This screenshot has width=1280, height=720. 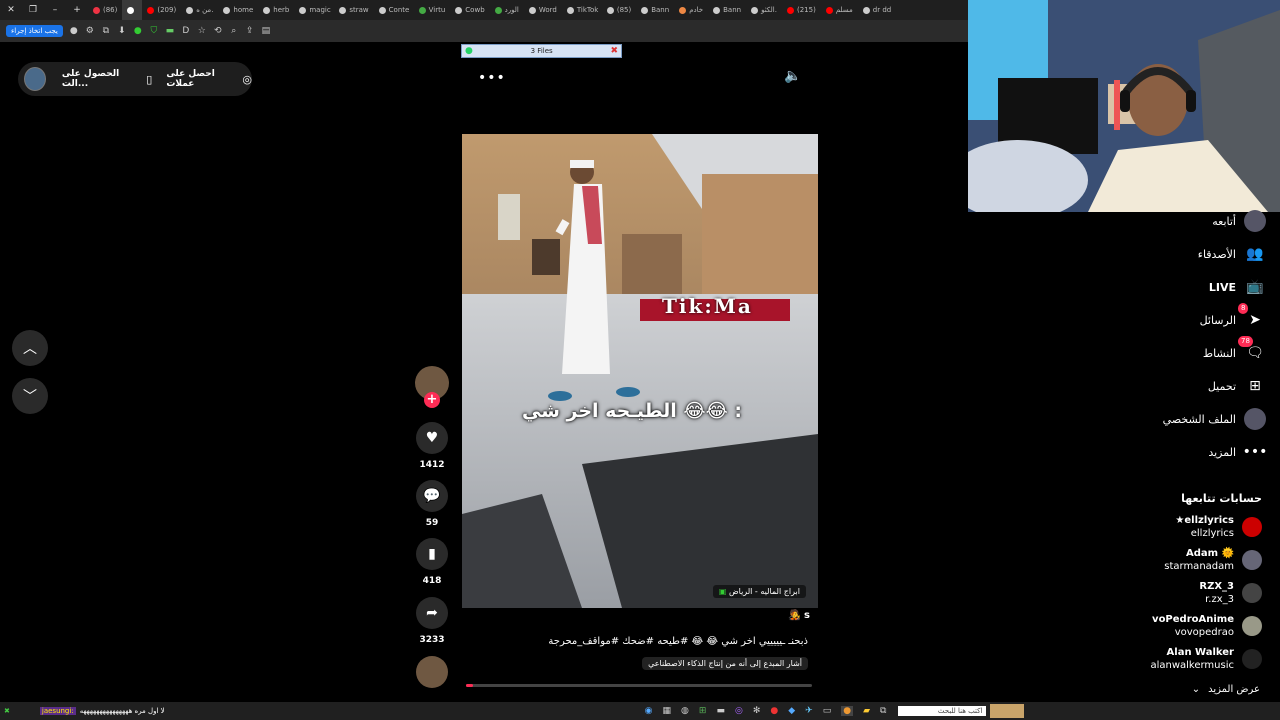 I want to click on taskbar-app-icon: ▭, so click(x=827, y=711).